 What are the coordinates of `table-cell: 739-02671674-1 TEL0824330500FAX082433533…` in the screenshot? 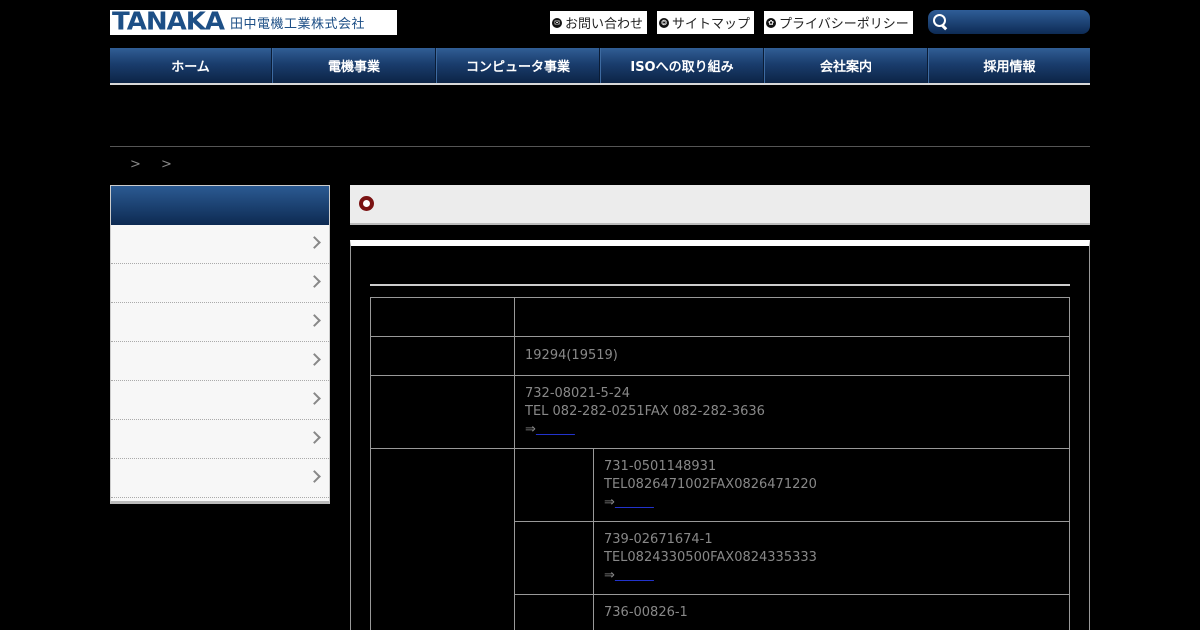 It's located at (831, 558).